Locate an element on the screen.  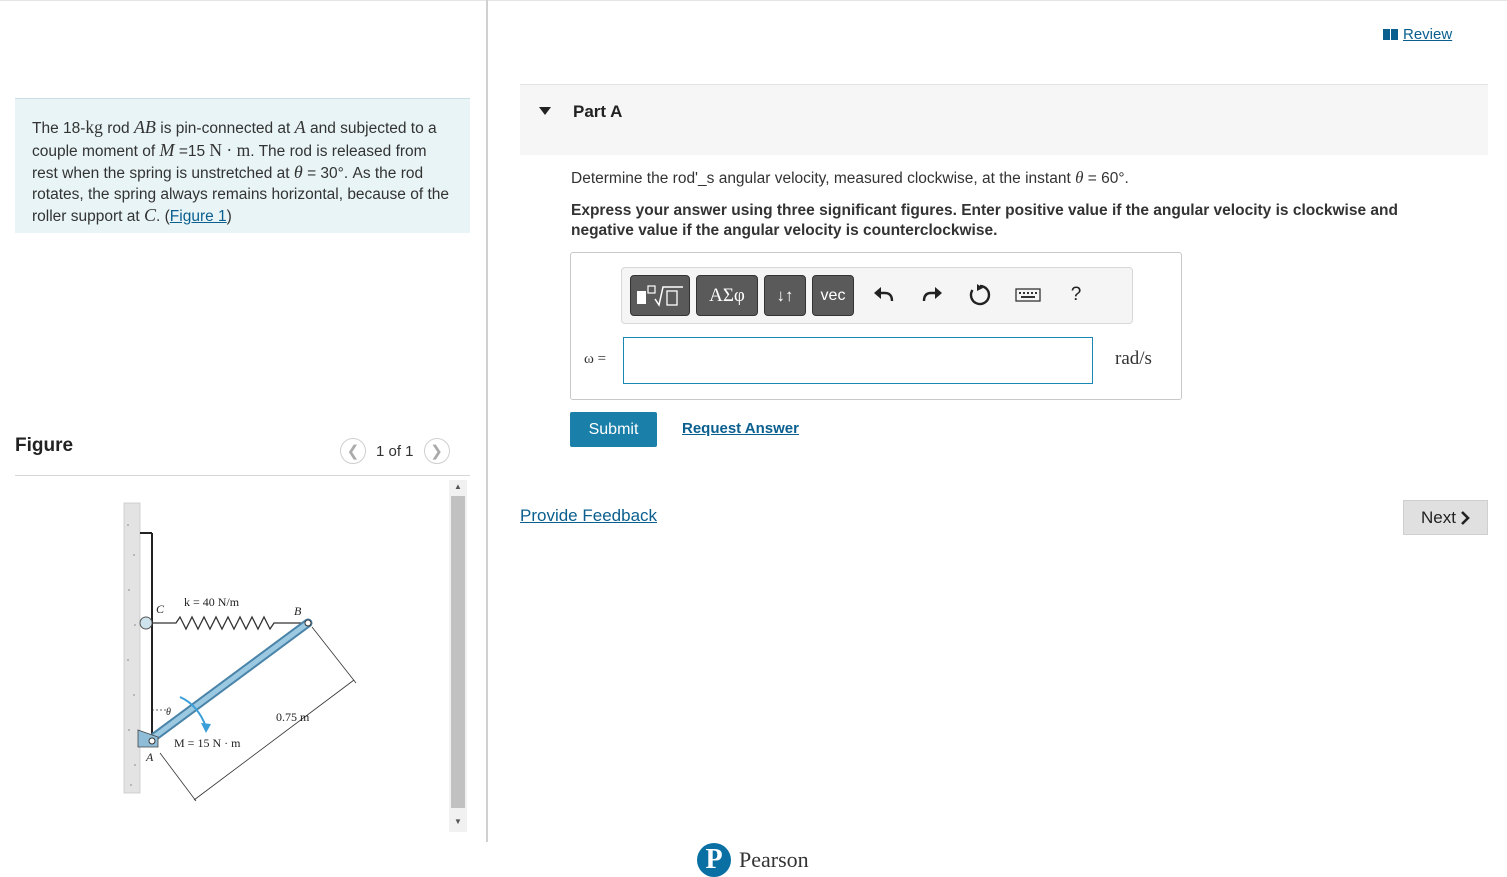
question-text-part: = 60°. is located at coordinates (1106, 178).